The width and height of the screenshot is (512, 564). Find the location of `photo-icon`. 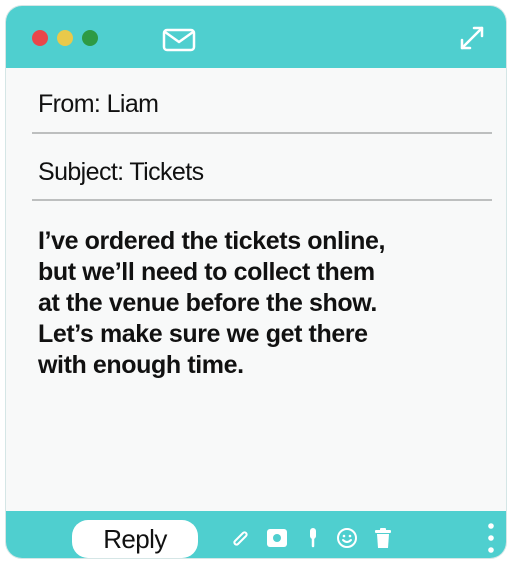

photo-icon is located at coordinates (277, 538).